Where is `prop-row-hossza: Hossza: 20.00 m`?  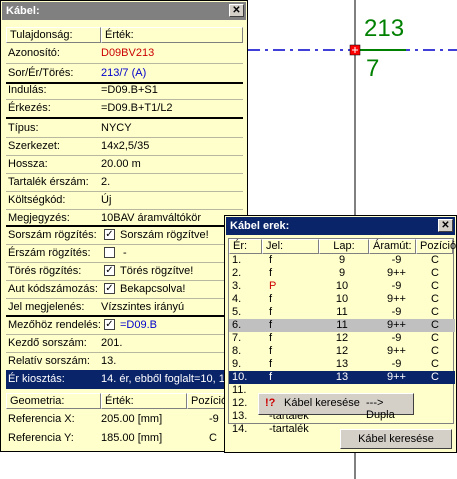 prop-row-hossza: Hossza: 20.00 m is located at coordinates (124, 164).